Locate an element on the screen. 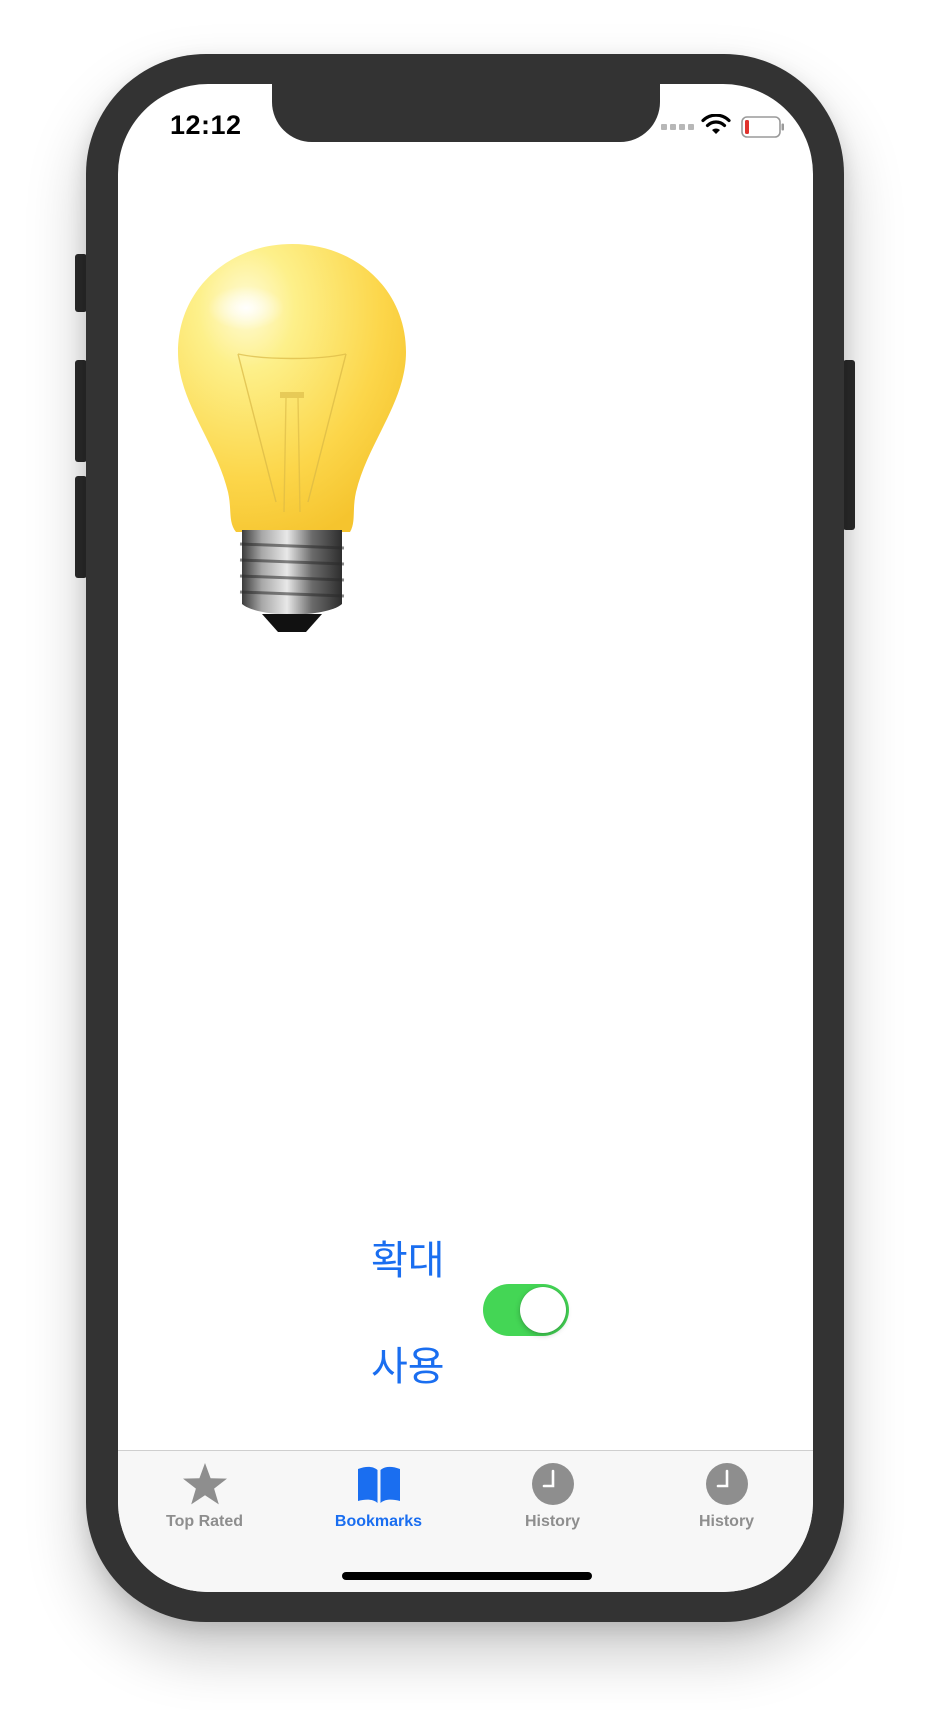  tab-history: History is located at coordinates (552, 1501).